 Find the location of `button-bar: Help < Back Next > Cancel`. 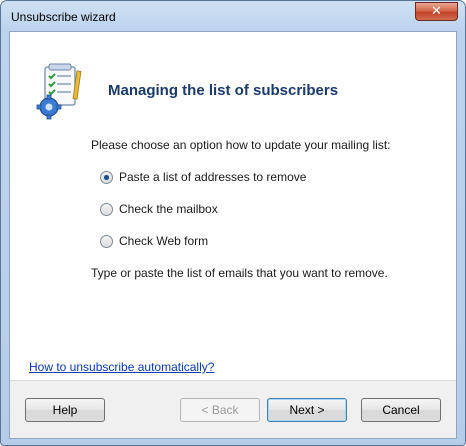

button-bar: Help < Back Next > Cancel is located at coordinates (233, 409).